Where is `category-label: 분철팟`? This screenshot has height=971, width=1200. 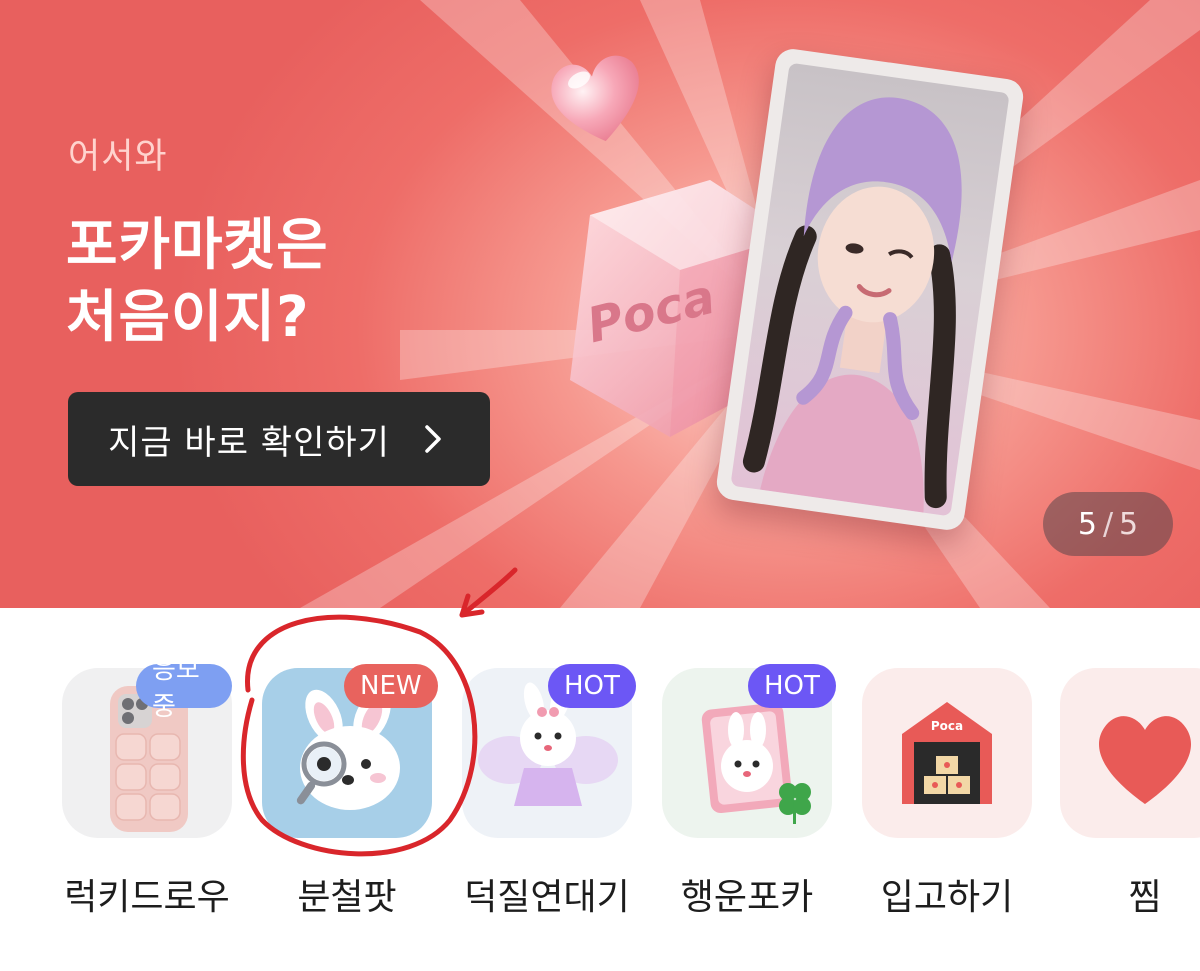
category-label: 분철팟 is located at coordinates (347, 897).